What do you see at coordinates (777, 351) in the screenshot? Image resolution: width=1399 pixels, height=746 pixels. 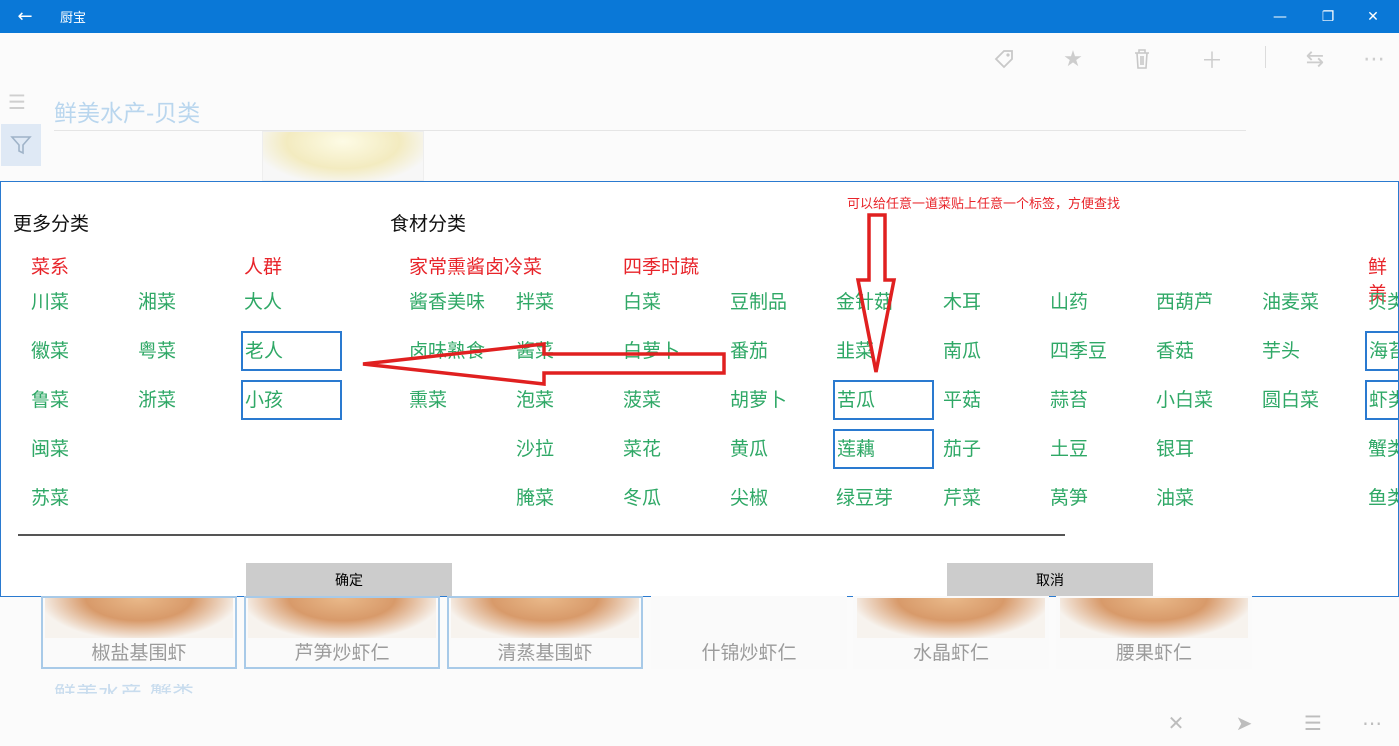 I see `tag-option: 番茄` at bounding box center [777, 351].